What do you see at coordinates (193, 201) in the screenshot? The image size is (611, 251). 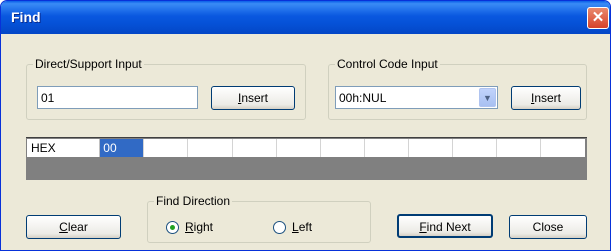 I see `find-direction-label: Find Direction` at bounding box center [193, 201].